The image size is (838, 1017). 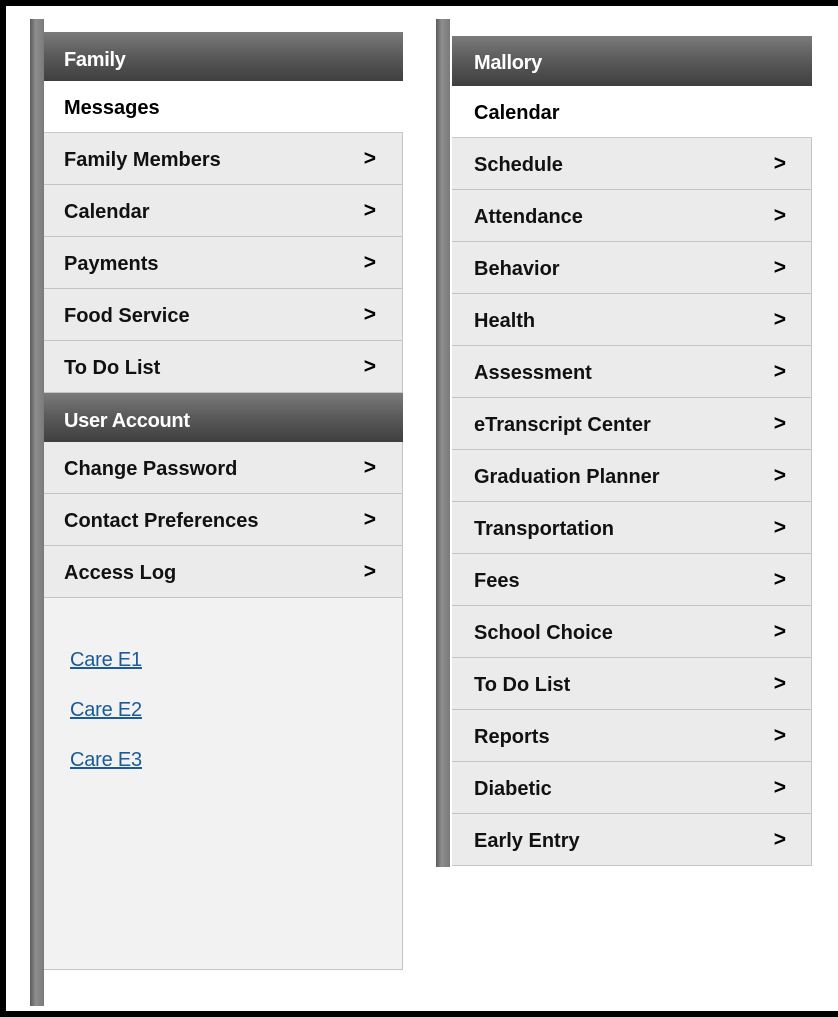 I want to click on menu-item-label: Change Password, so click(x=151, y=469).